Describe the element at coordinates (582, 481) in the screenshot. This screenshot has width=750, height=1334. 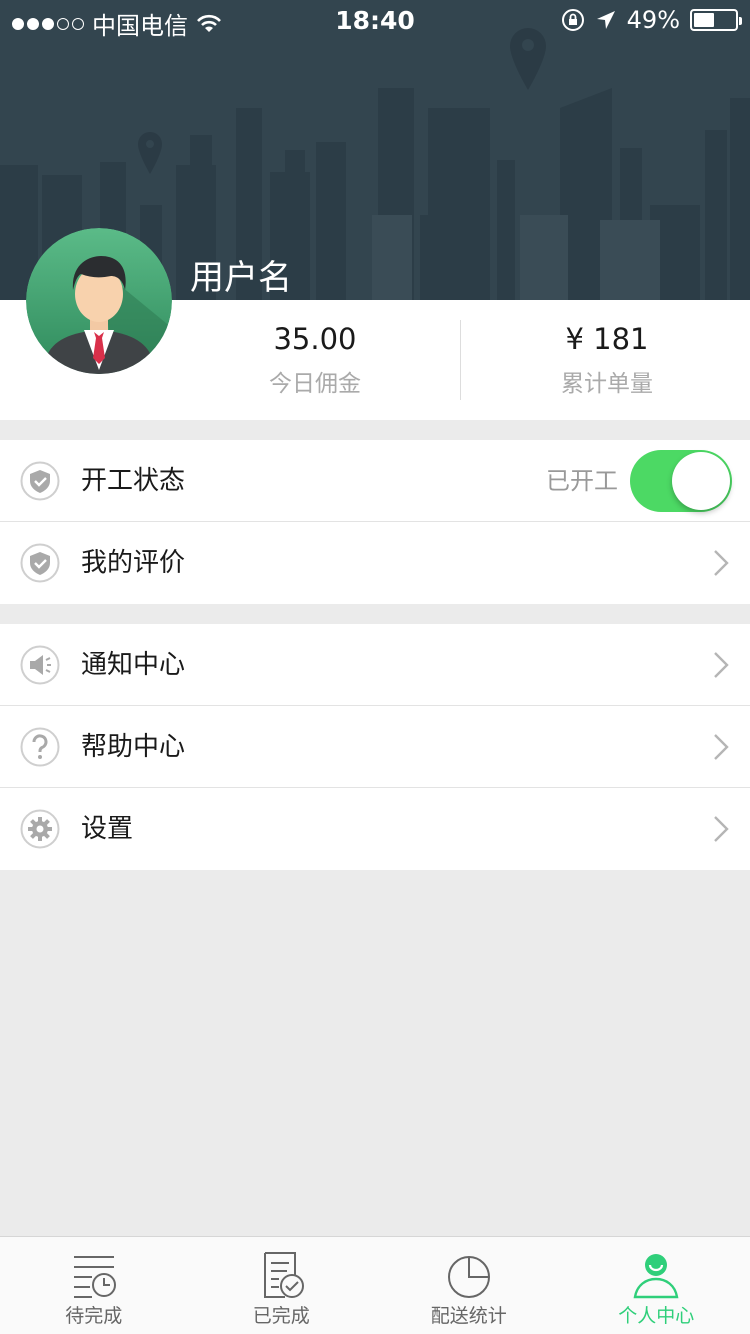
I see `work-status-state: 已开工` at that location.